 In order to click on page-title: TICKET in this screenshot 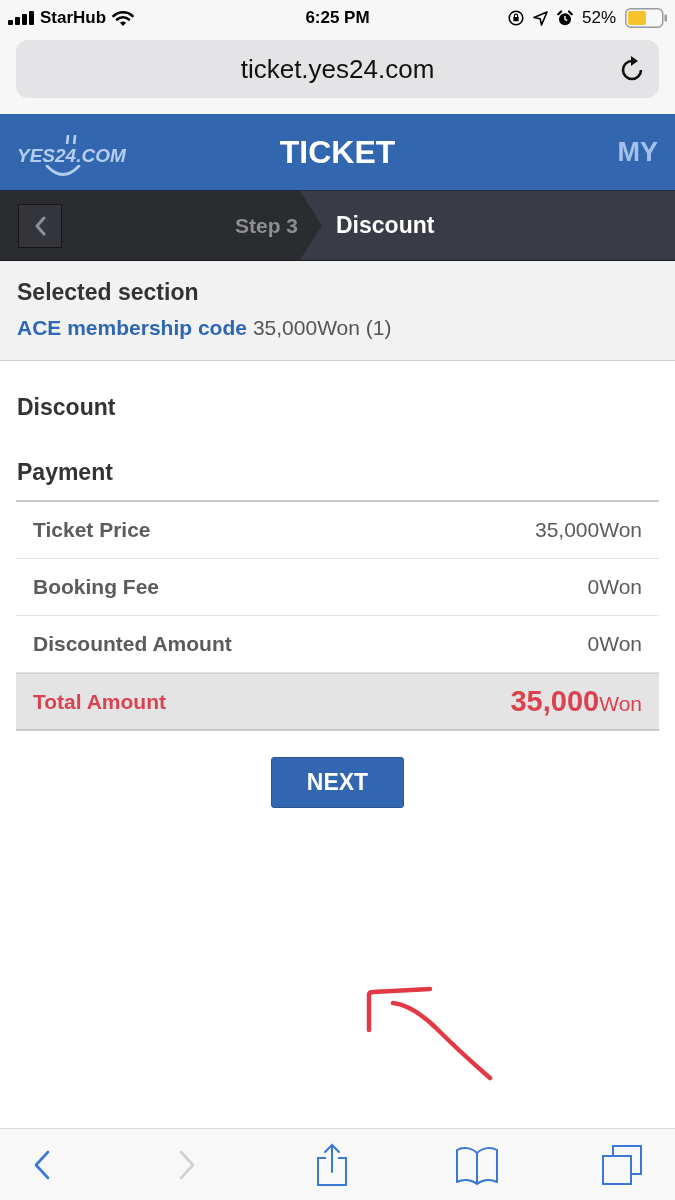, I will do `click(337, 152)`.